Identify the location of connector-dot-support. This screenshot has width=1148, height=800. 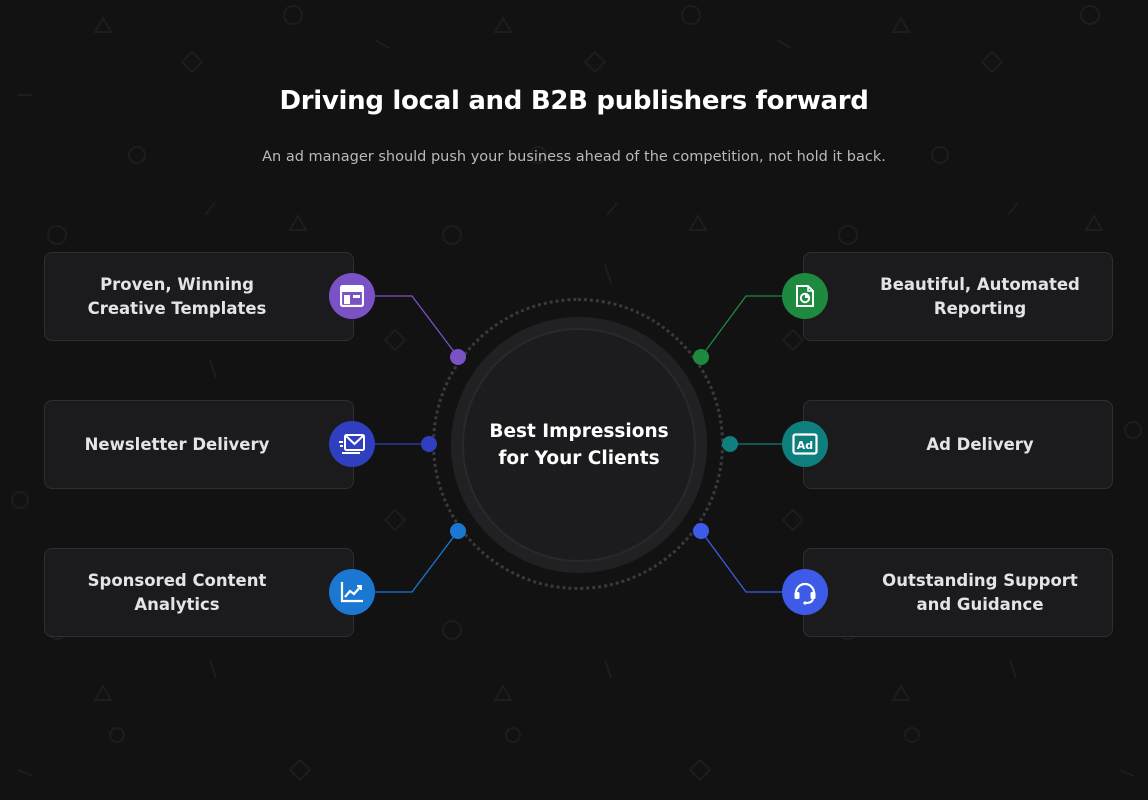
(701, 531).